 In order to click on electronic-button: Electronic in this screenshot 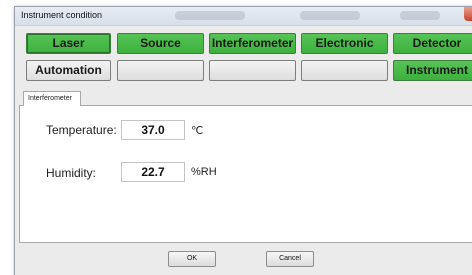, I will do `click(344, 43)`.